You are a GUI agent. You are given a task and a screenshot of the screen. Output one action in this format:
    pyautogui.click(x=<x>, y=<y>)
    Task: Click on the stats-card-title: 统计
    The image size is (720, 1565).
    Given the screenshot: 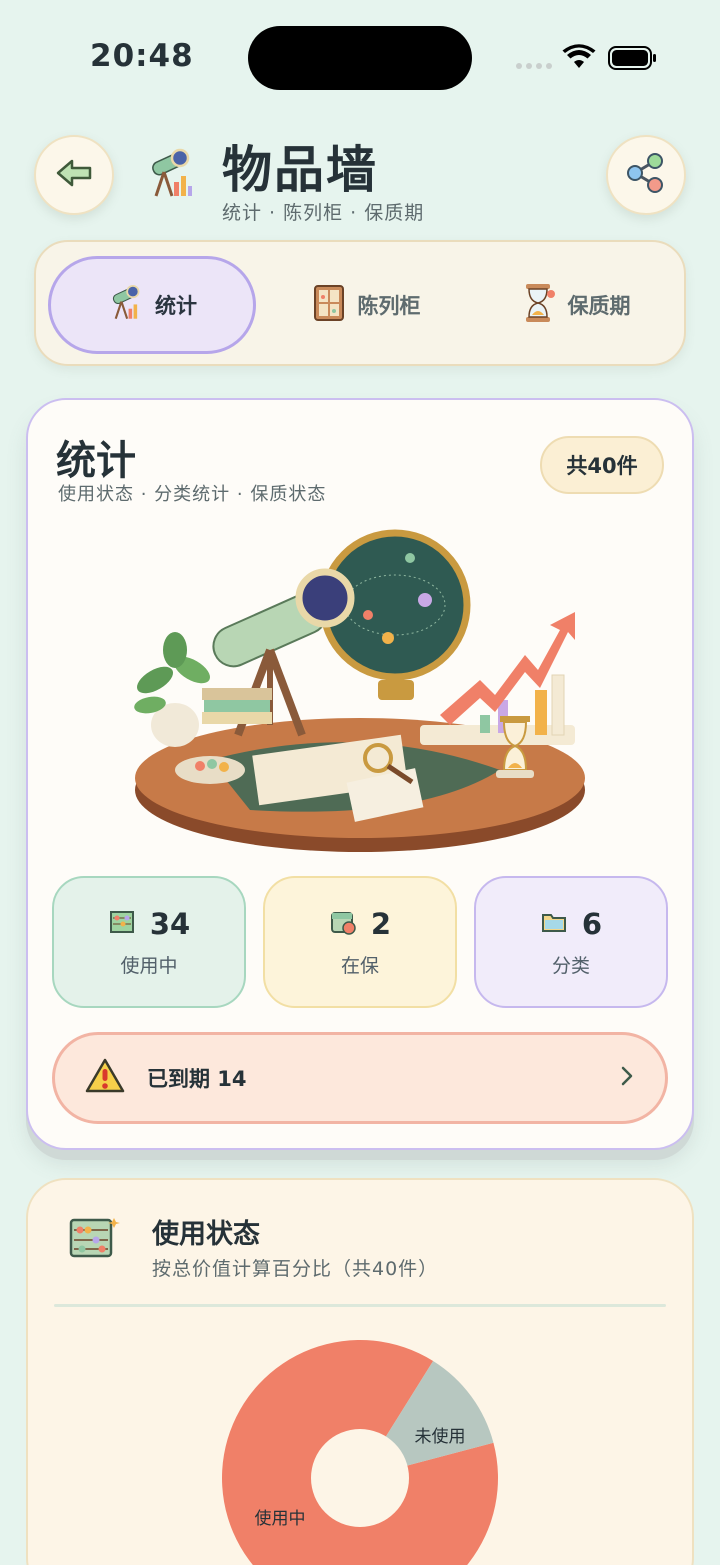 What is the action you would take?
    pyautogui.click(x=96, y=461)
    